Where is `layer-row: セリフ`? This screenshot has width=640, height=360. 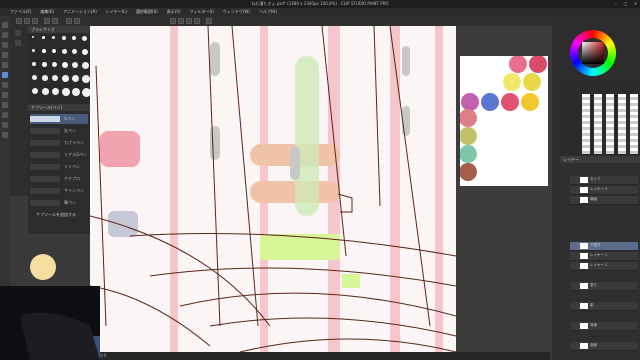
layer-row: セリフ is located at coordinates (604, 180).